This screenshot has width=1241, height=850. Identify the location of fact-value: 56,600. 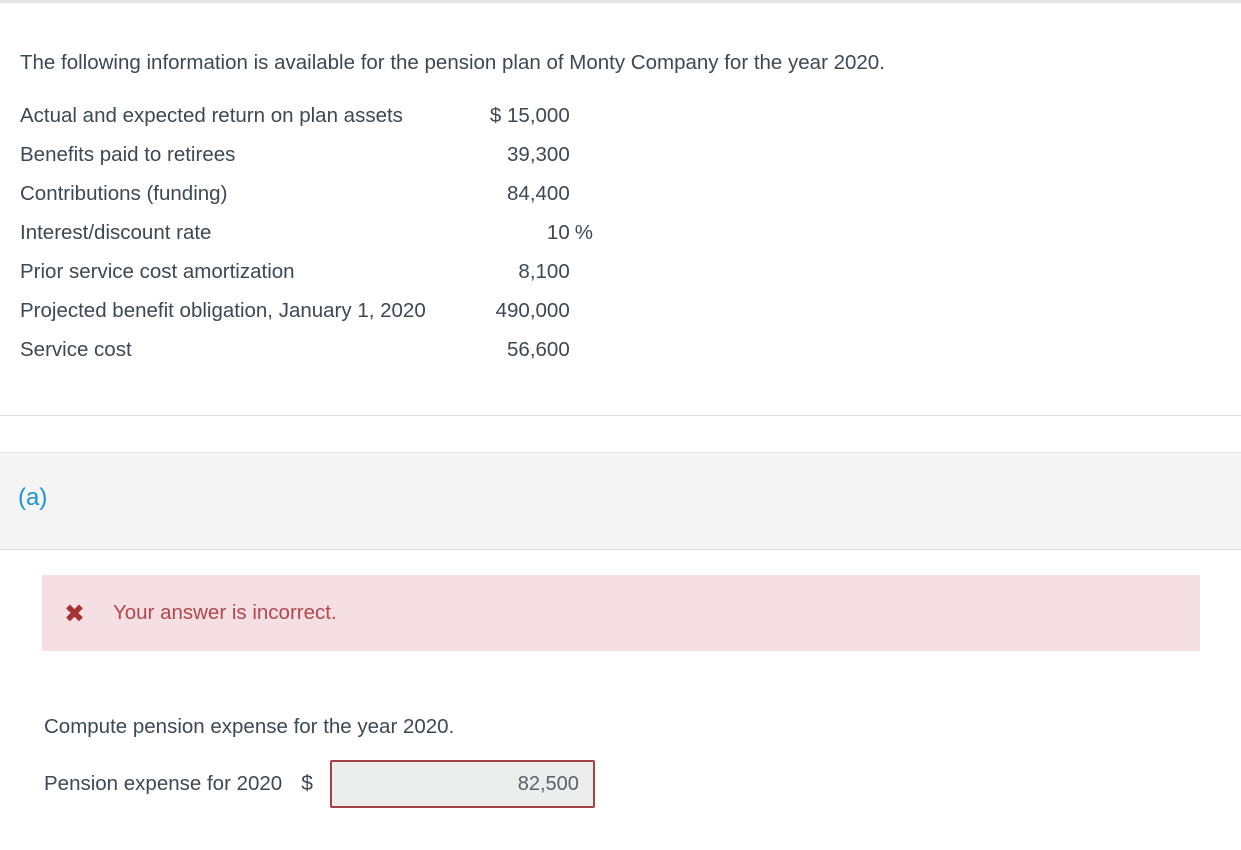
(538, 349).